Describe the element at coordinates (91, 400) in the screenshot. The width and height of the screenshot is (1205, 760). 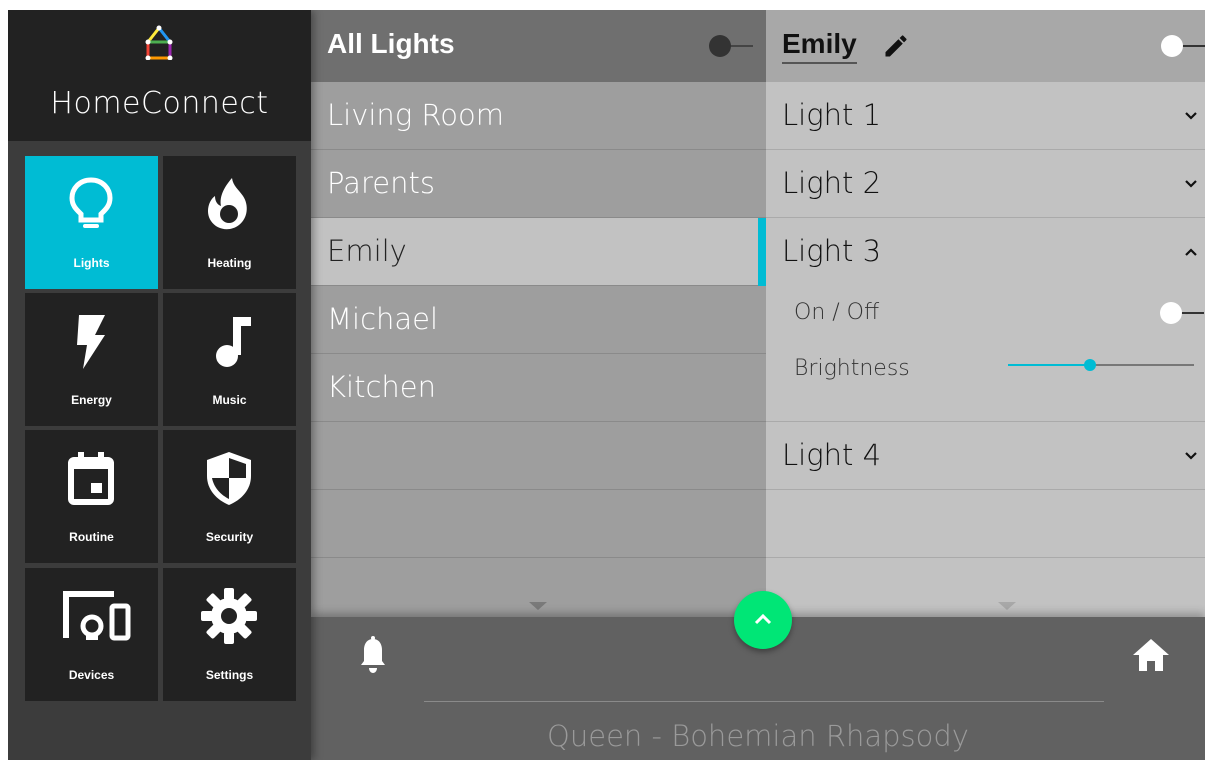
I see `nav-tile-label: Energy` at that location.